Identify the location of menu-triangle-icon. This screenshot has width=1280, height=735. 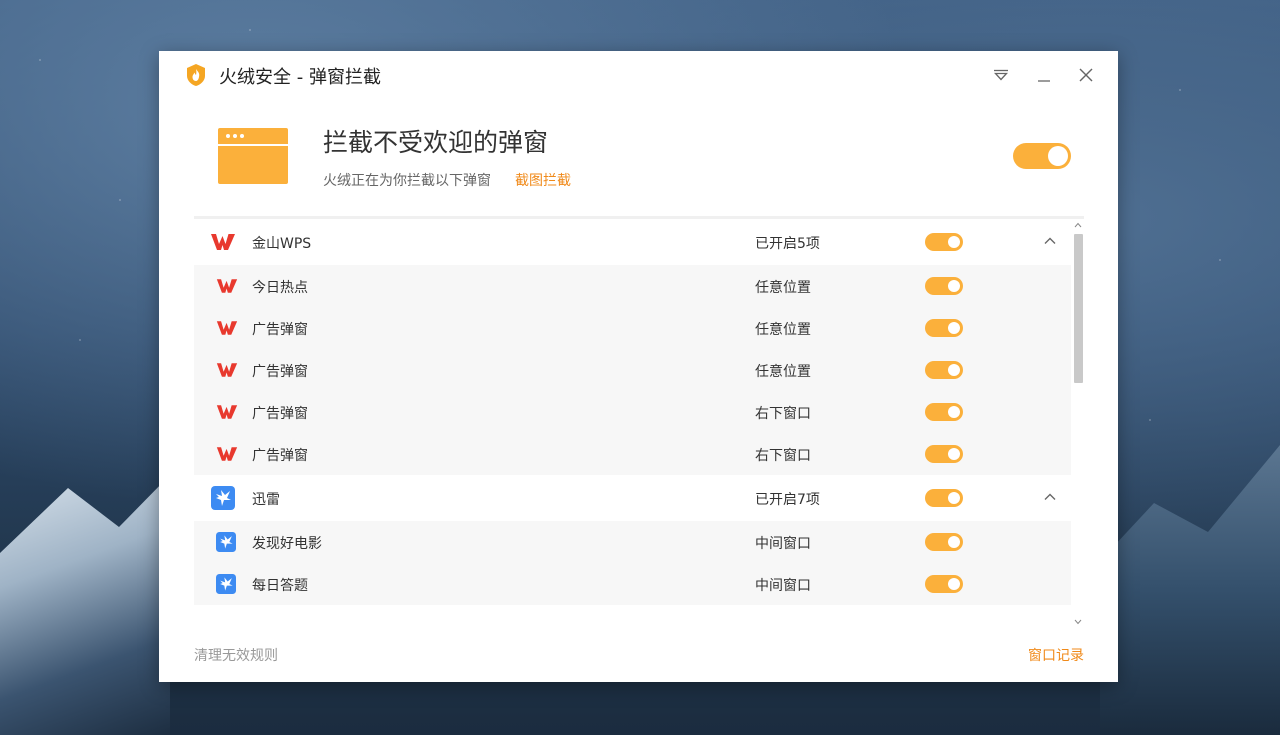
(1001, 75).